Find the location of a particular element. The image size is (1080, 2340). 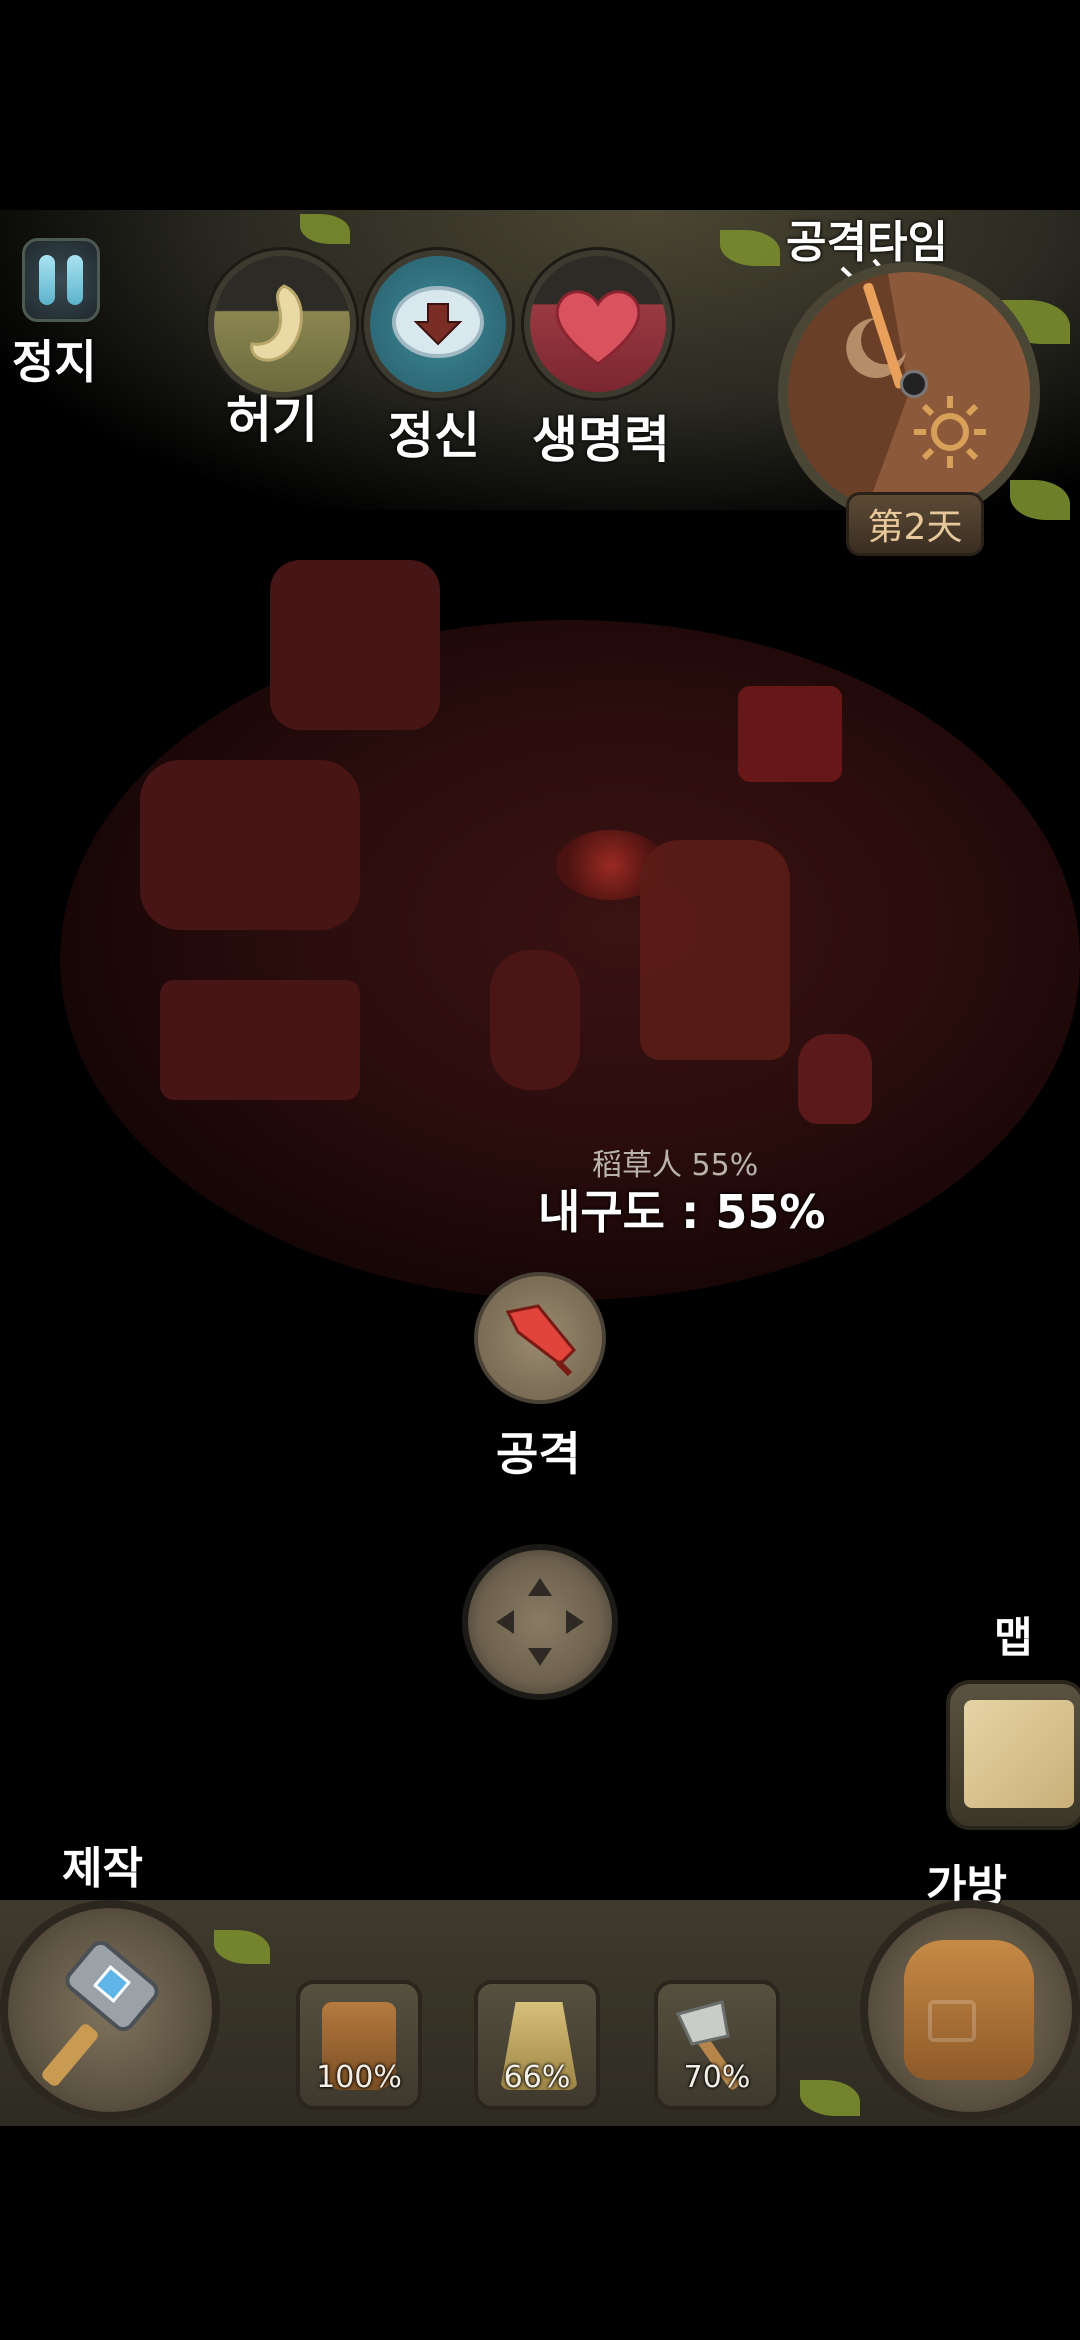

movement-joystick is located at coordinates (540, 1622).